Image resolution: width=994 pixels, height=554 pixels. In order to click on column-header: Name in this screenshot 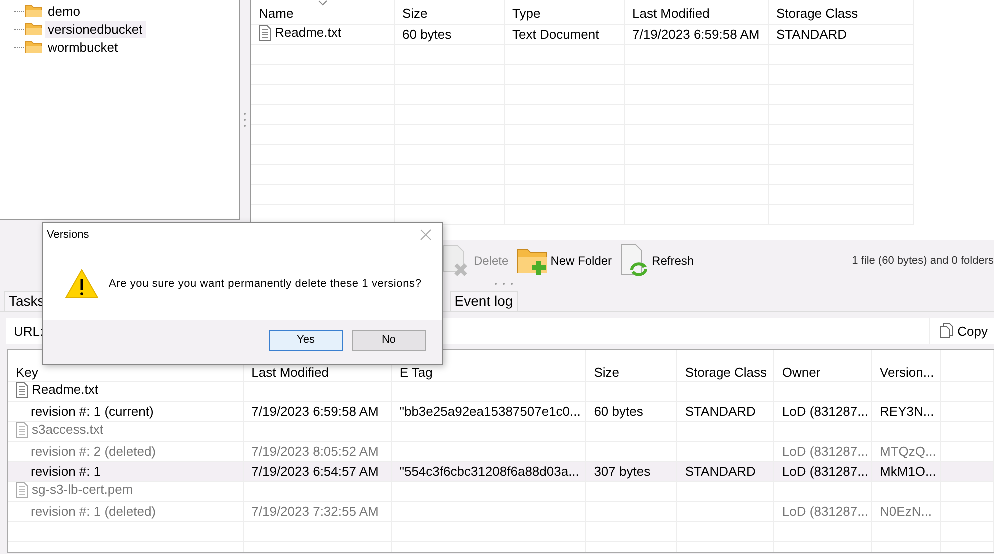, I will do `click(322, 12)`.